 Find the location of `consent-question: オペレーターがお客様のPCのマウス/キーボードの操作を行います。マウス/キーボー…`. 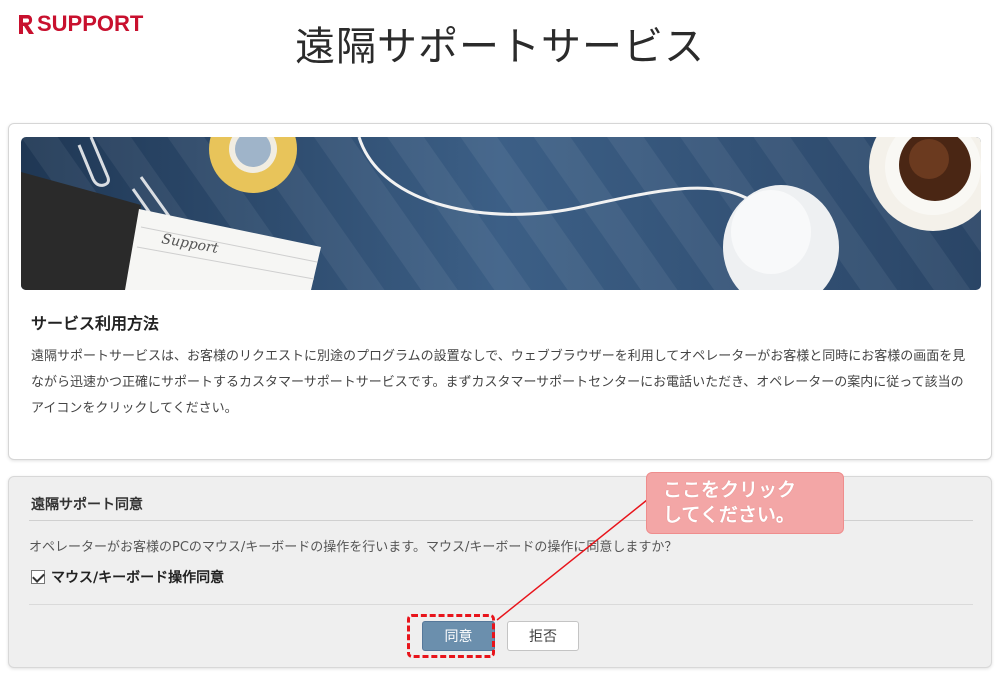

consent-question: オペレーターがお客様のPCのマウス/キーボードの操作を行います。マウス/キーボー… is located at coordinates (353, 547).